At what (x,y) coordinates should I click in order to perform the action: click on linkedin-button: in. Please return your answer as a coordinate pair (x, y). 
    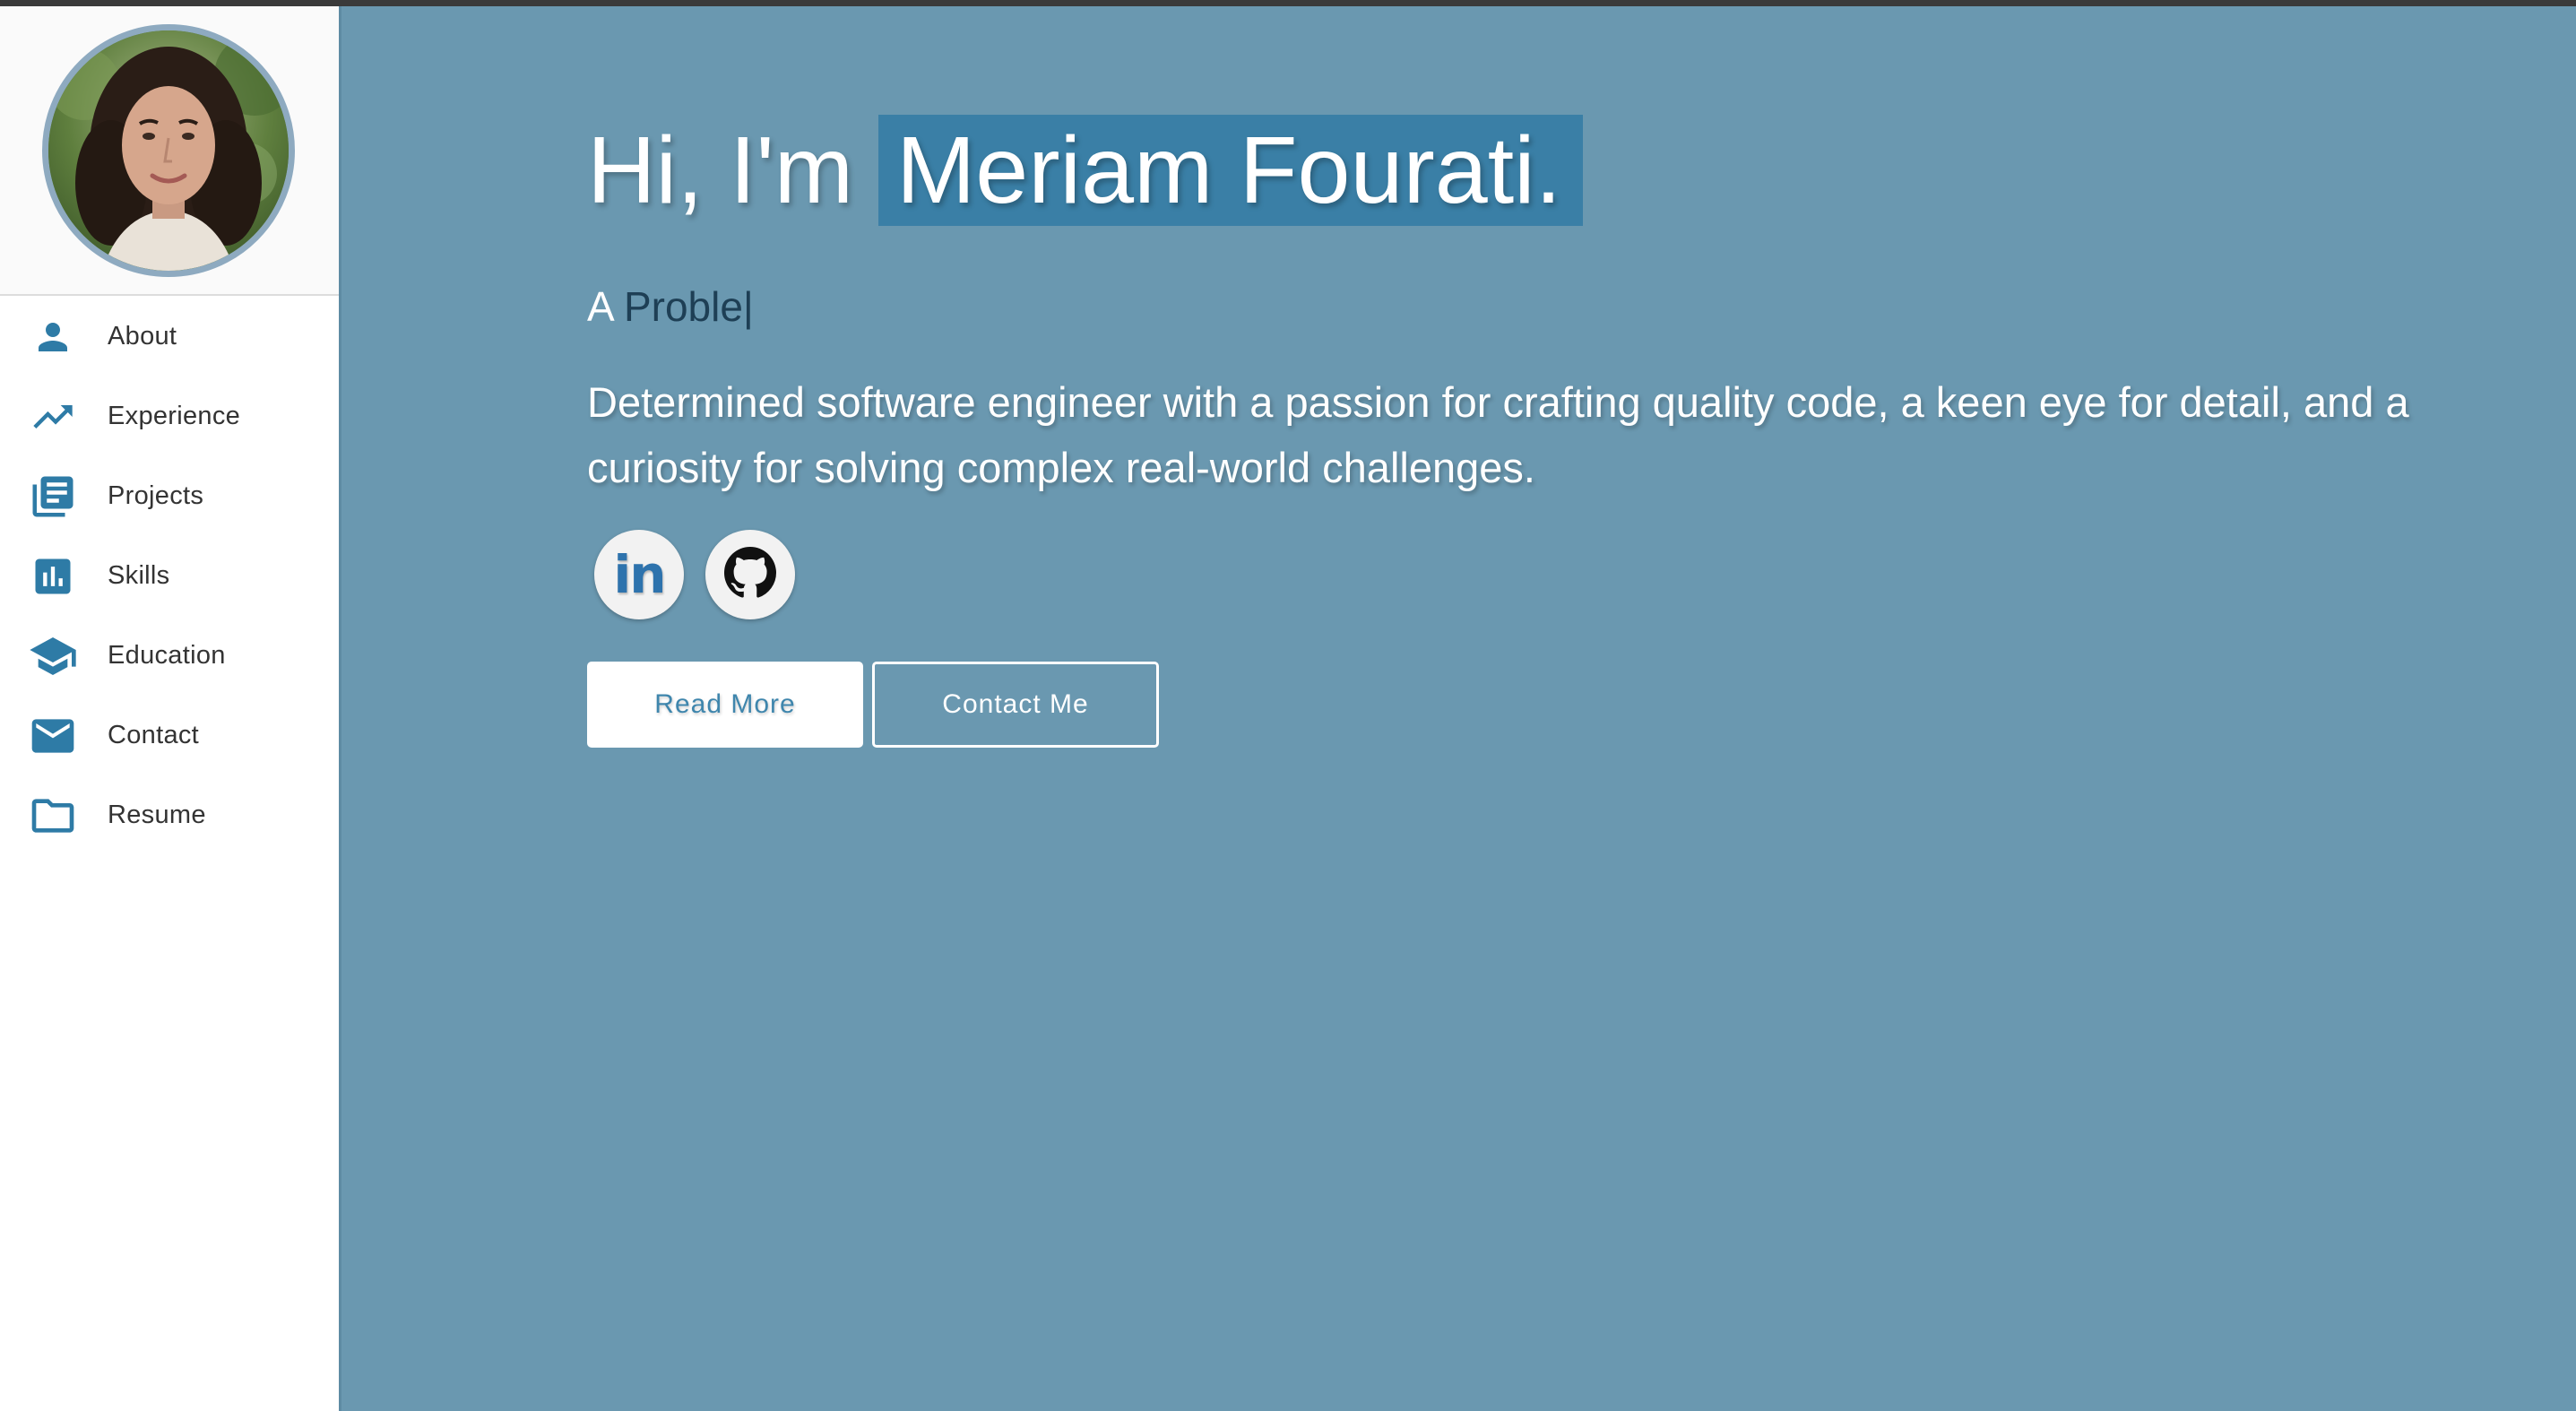
    Looking at the image, I should click on (639, 574).